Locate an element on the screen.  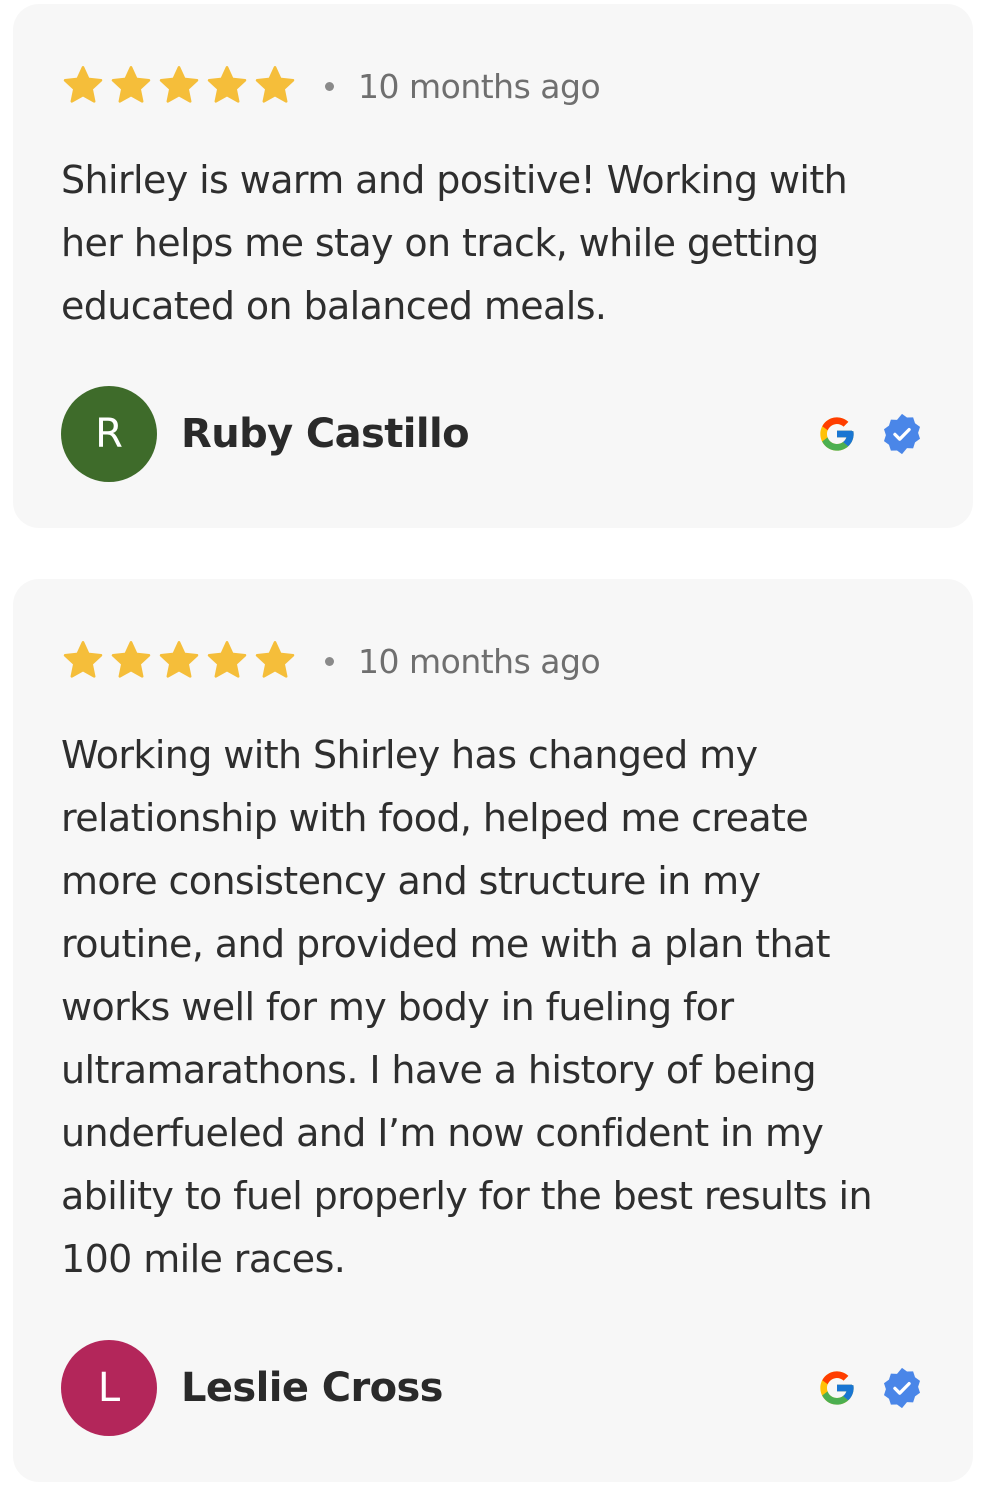
avatar-initial: L is located at coordinates (109, 1388).